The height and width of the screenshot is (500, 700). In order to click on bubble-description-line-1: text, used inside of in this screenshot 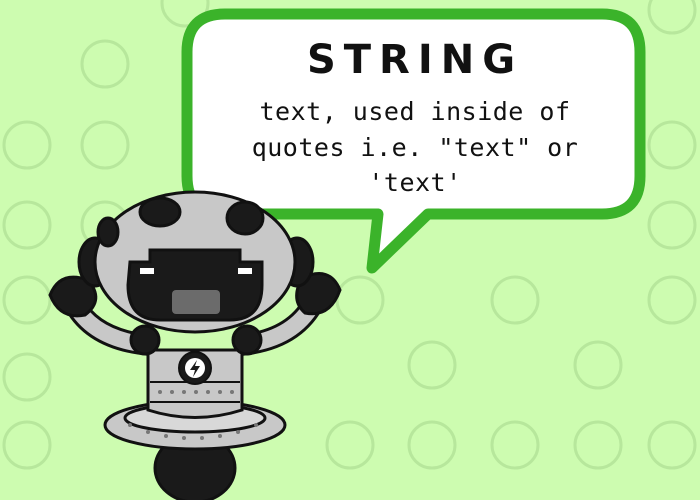, I will do `click(415, 111)`.